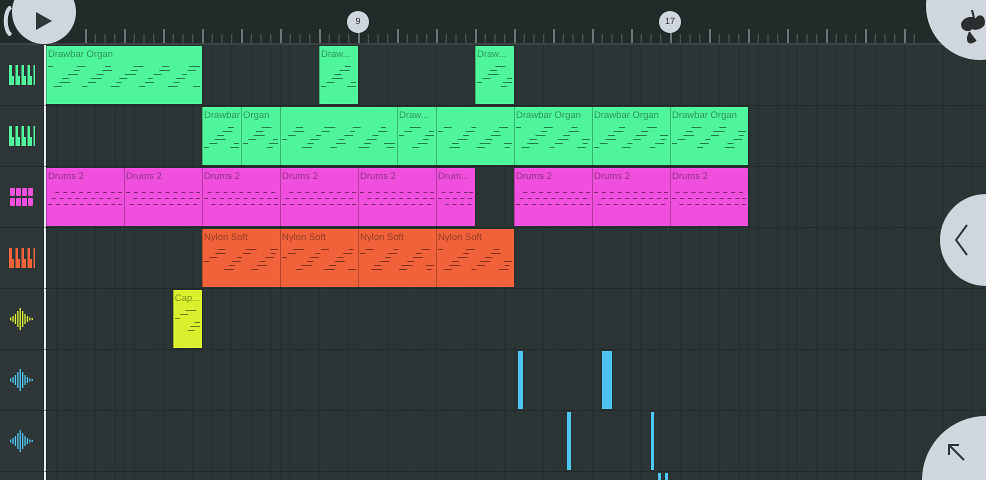 The height and width of the screenshot is (480, 986). I want to click on bar-marker: 9, so click(358, 22).